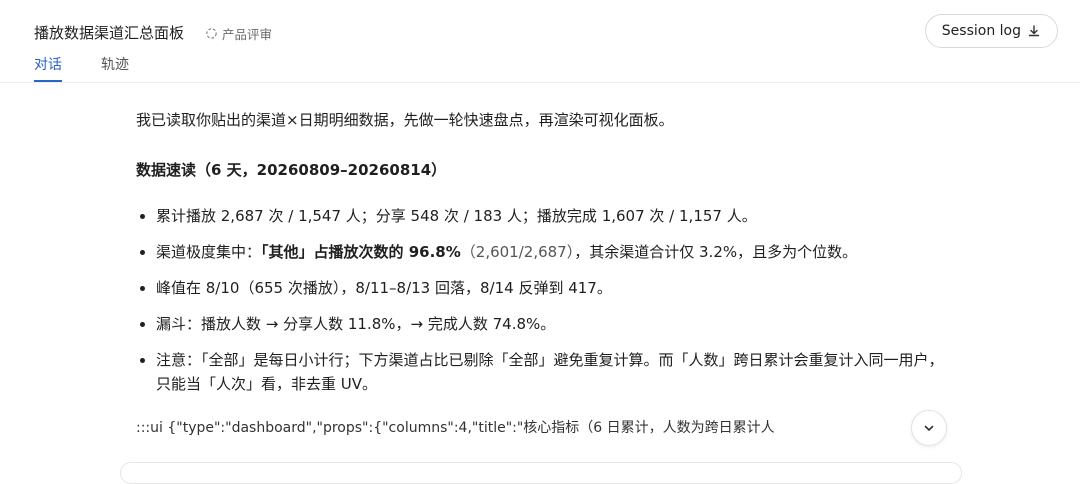  I want to click on tab-chat: 对话, so click(48, 68).